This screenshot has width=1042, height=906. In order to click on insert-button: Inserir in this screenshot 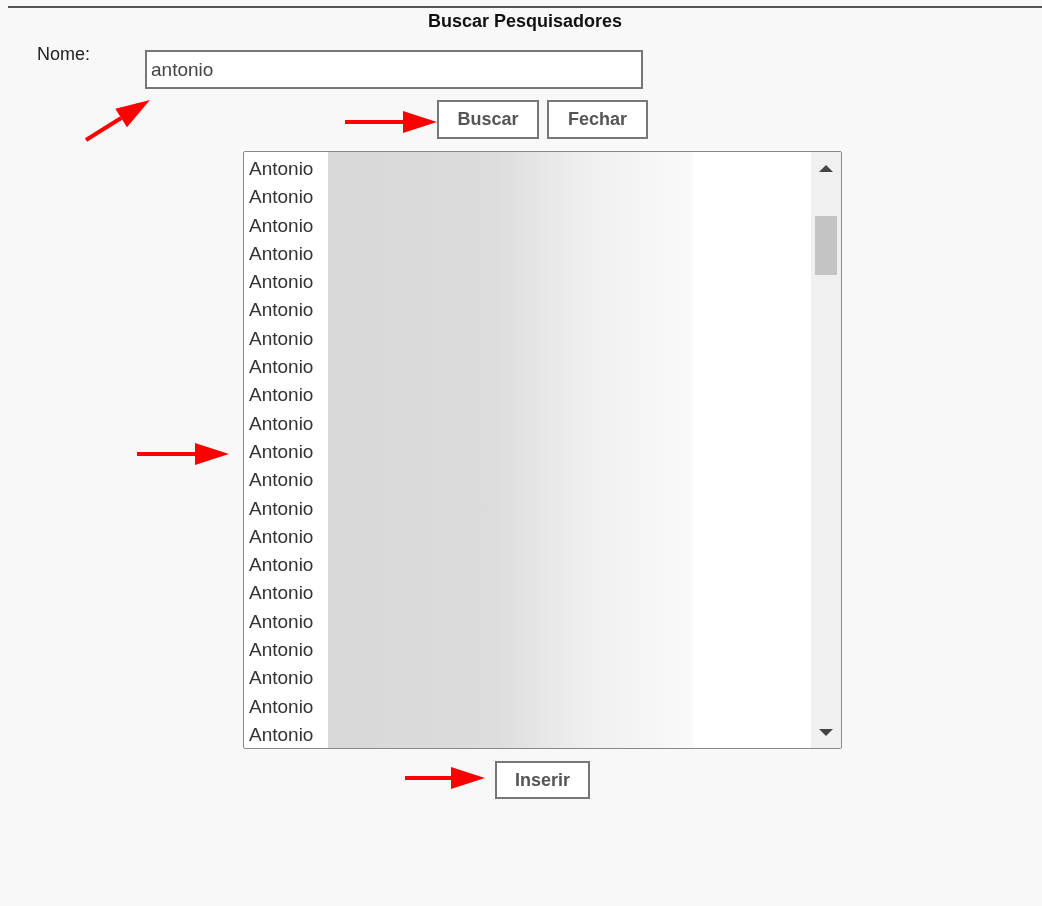, I will do `click(542, 780)`.